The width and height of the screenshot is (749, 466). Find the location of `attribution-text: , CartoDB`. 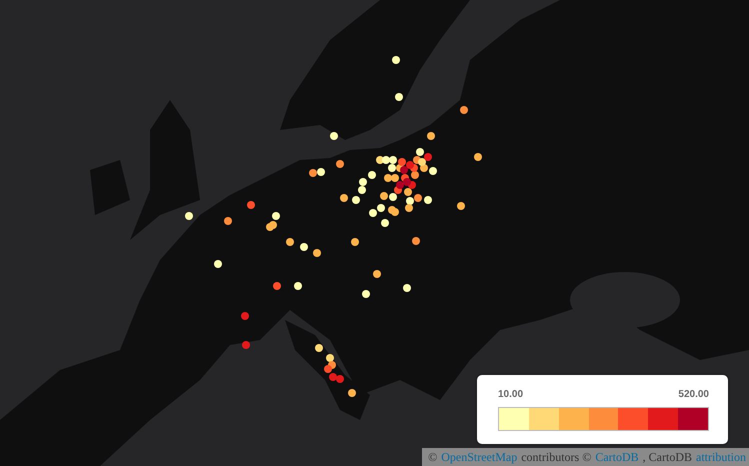

attribution-text: , CartoDB is located at coordinates (667, 457).